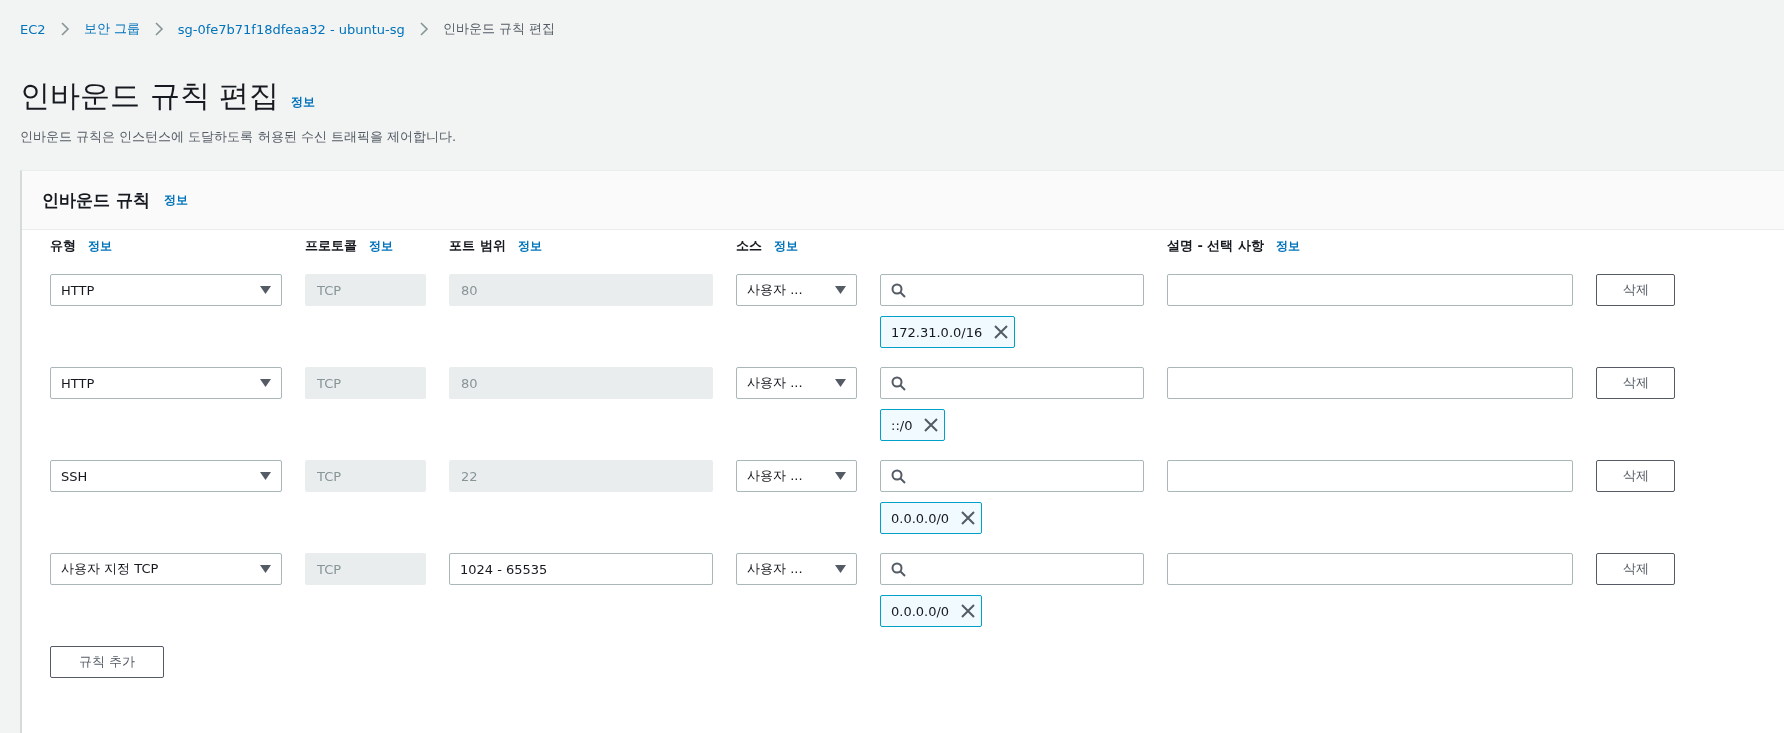 This screenshot has height=733, width=1784. I want to click on cidr-token: ::/0, so click(913, 425).